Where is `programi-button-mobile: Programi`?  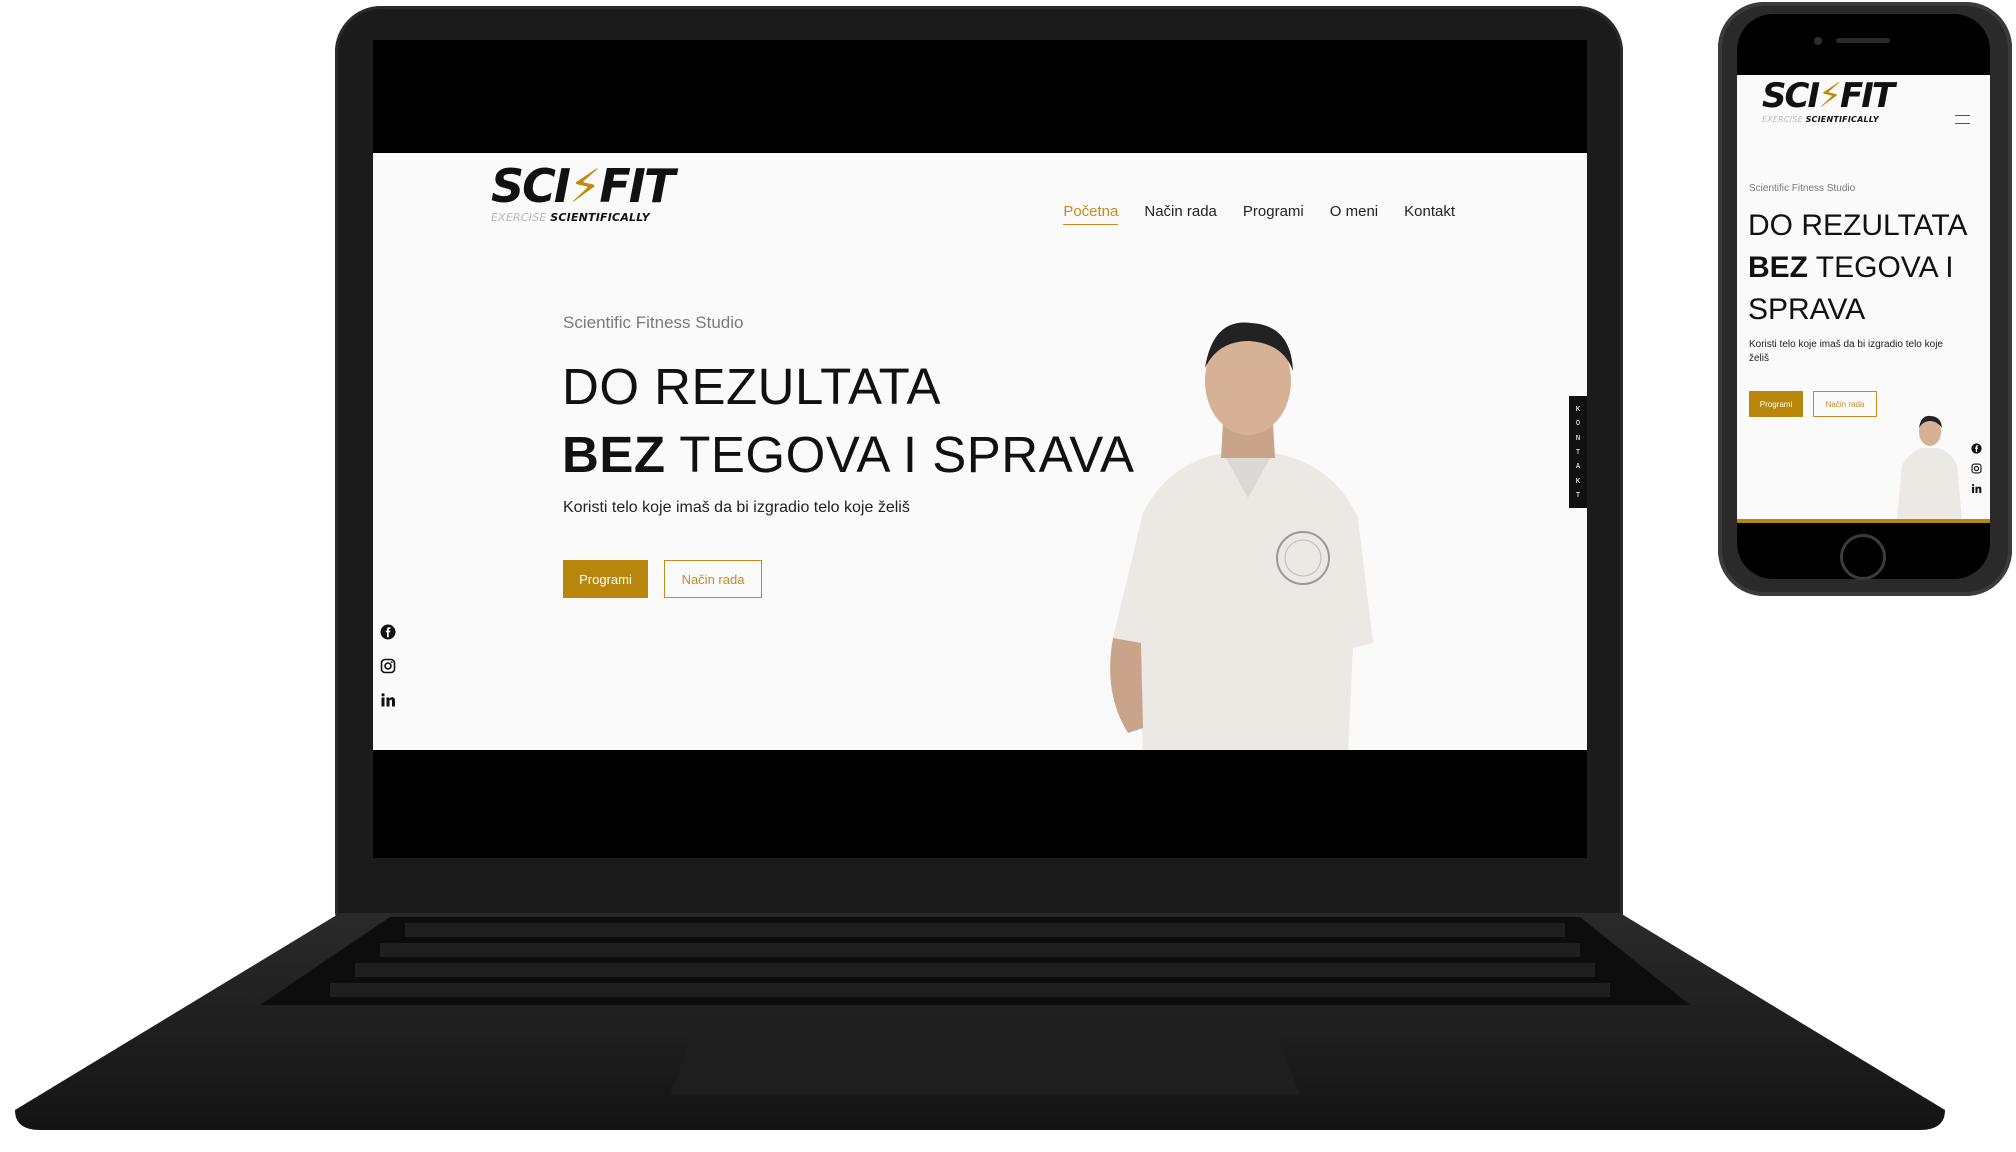
programi-button-mobile: Programi is located at coordinates (1776, 404).